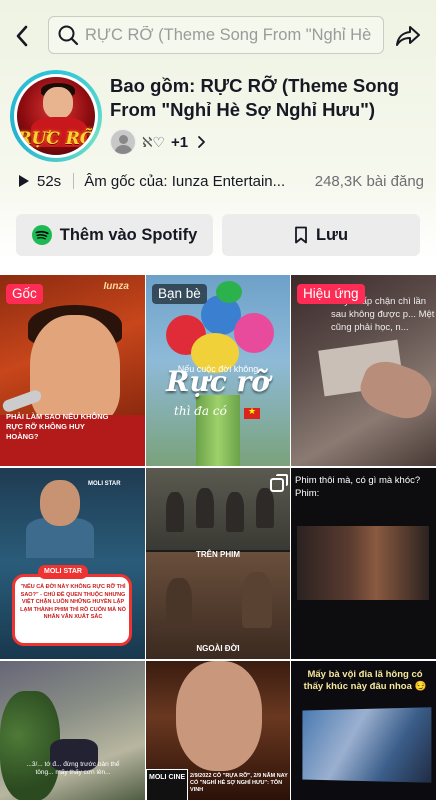  I want to click on tile-label-bottom: NGOÀI ĐỜI, so click(218, 648).